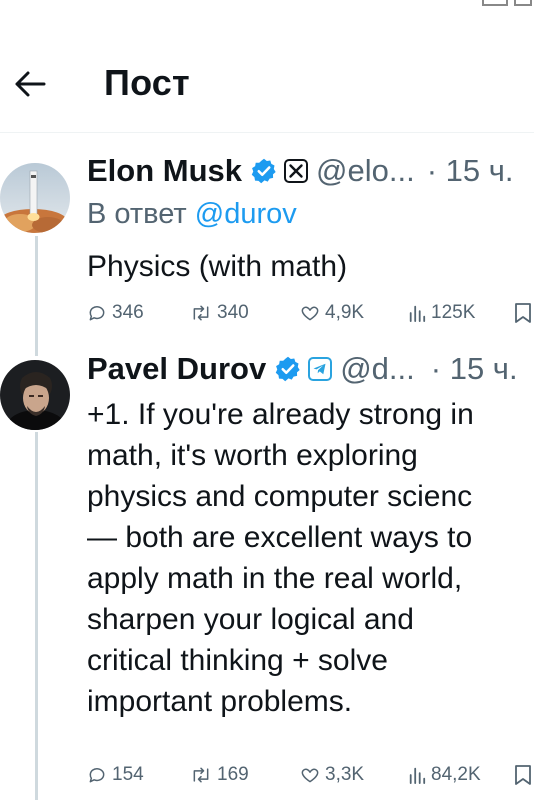 This screenshot has width=534, height=800. What do you see at coordinates (176, 369) in the screenshot?
I see `author-name: Pavel Durov` at bounding box center [176, 369].